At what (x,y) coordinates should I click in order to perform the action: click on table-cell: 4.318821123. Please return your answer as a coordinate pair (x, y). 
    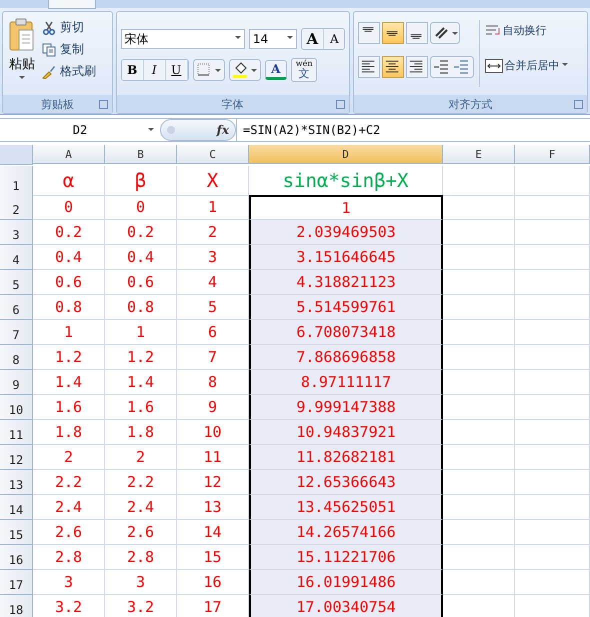
    Looking at the image, I should click on (346, 282).